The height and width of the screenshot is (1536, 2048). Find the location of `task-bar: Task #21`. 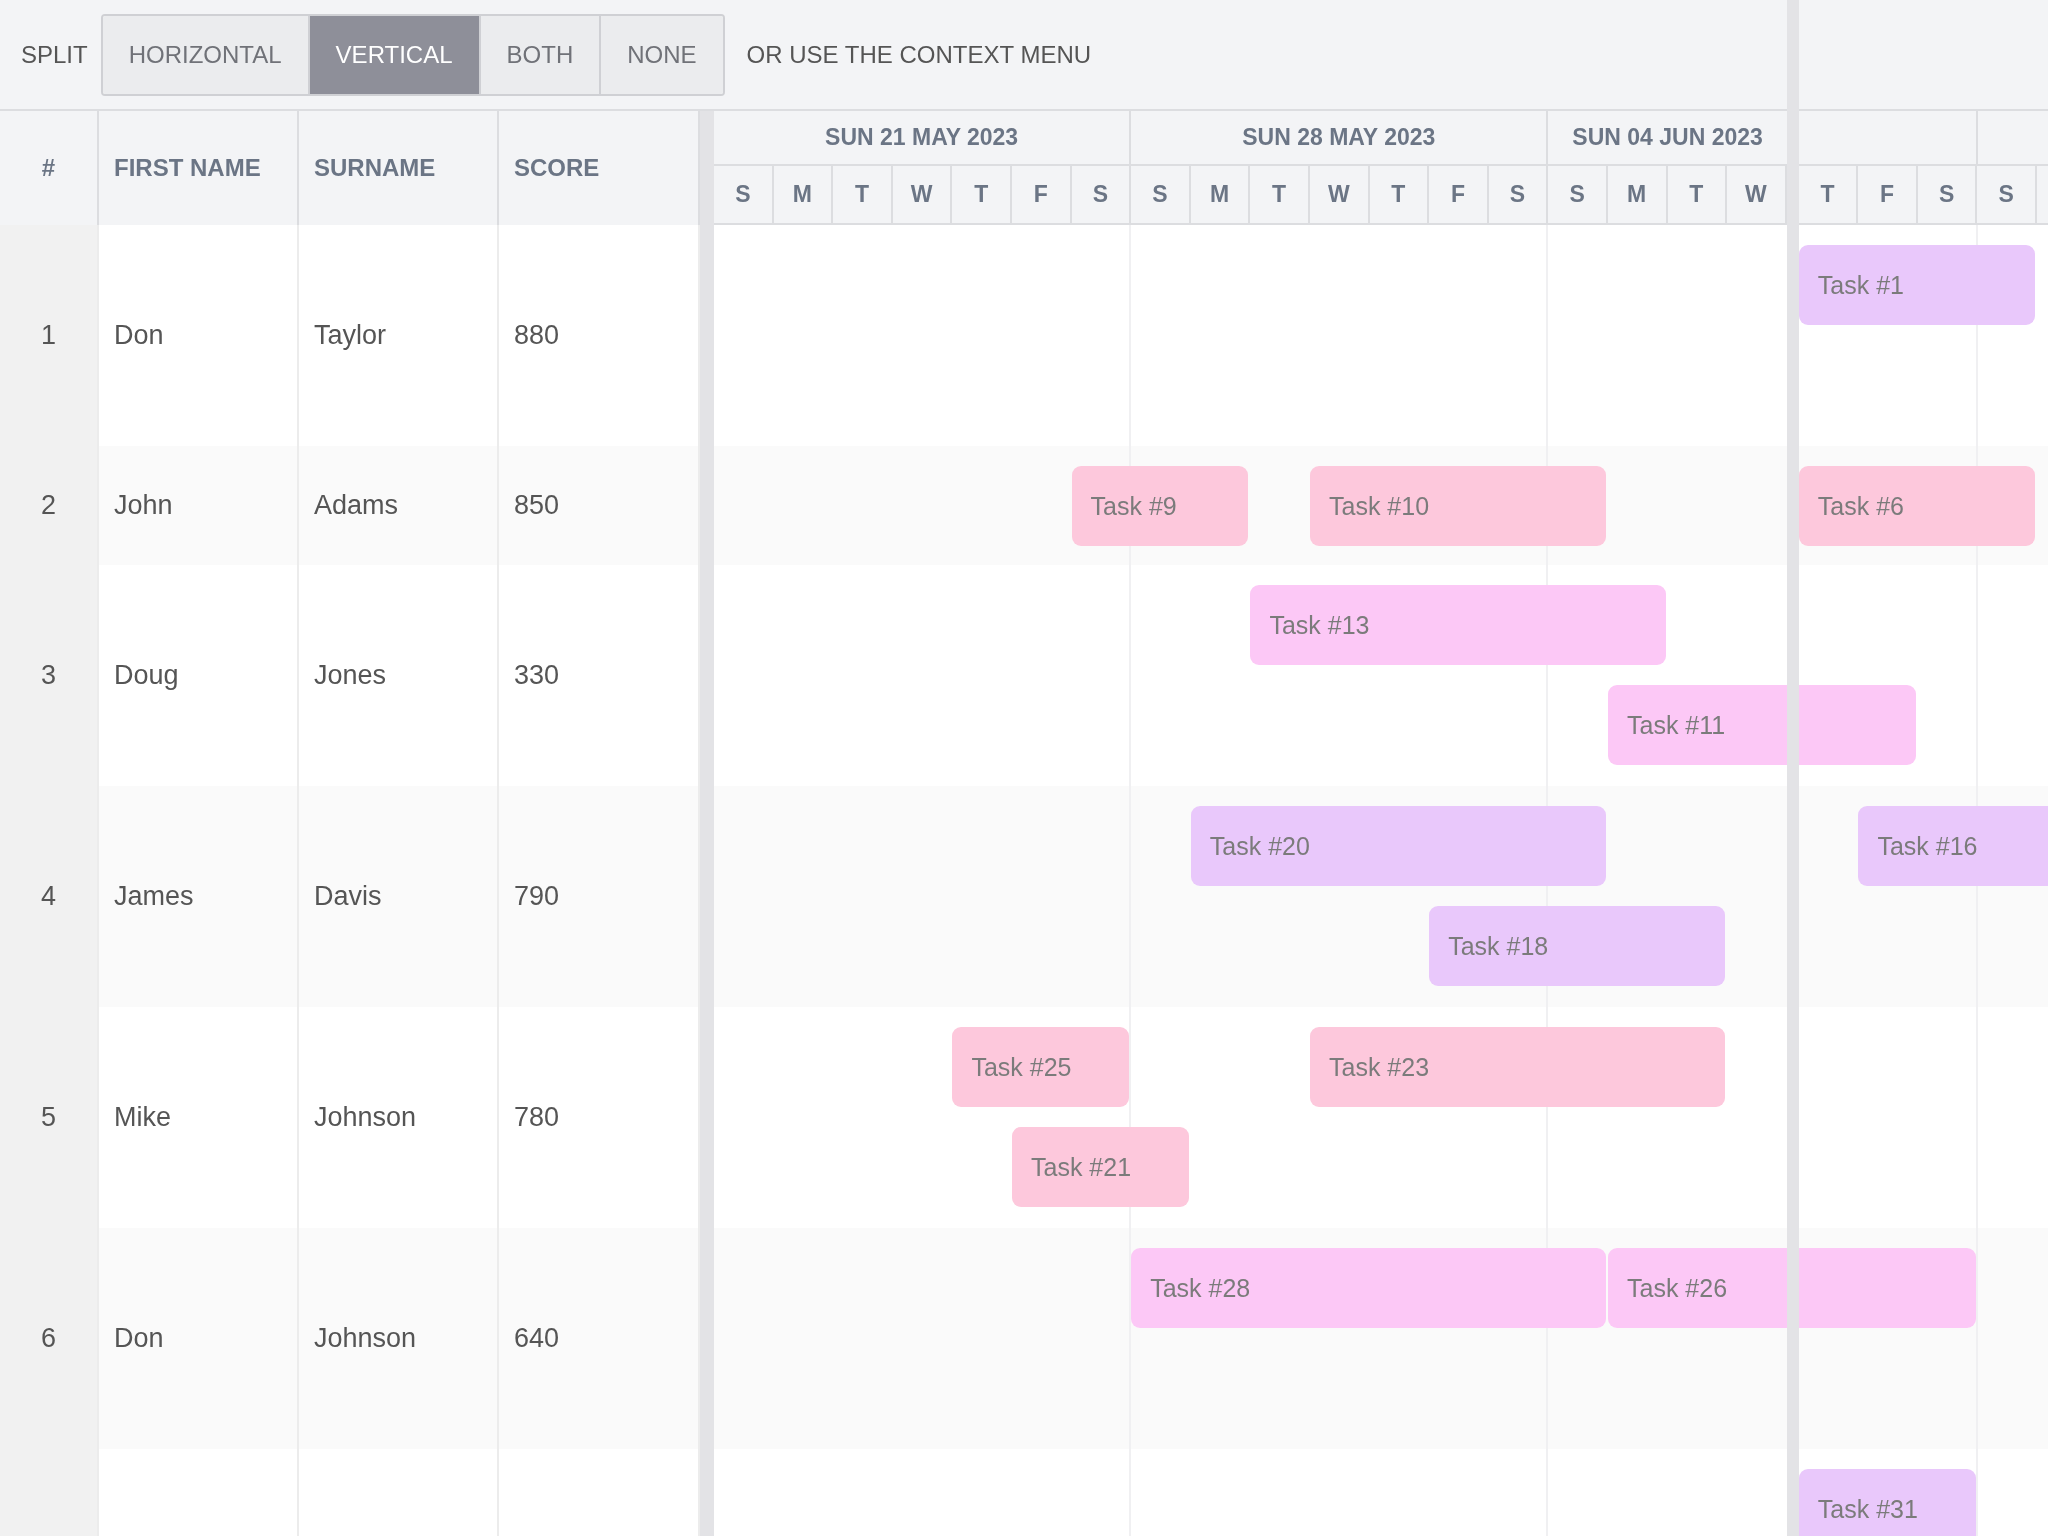

task-bar: Task #21 is located at coordinates (1100, 1167).